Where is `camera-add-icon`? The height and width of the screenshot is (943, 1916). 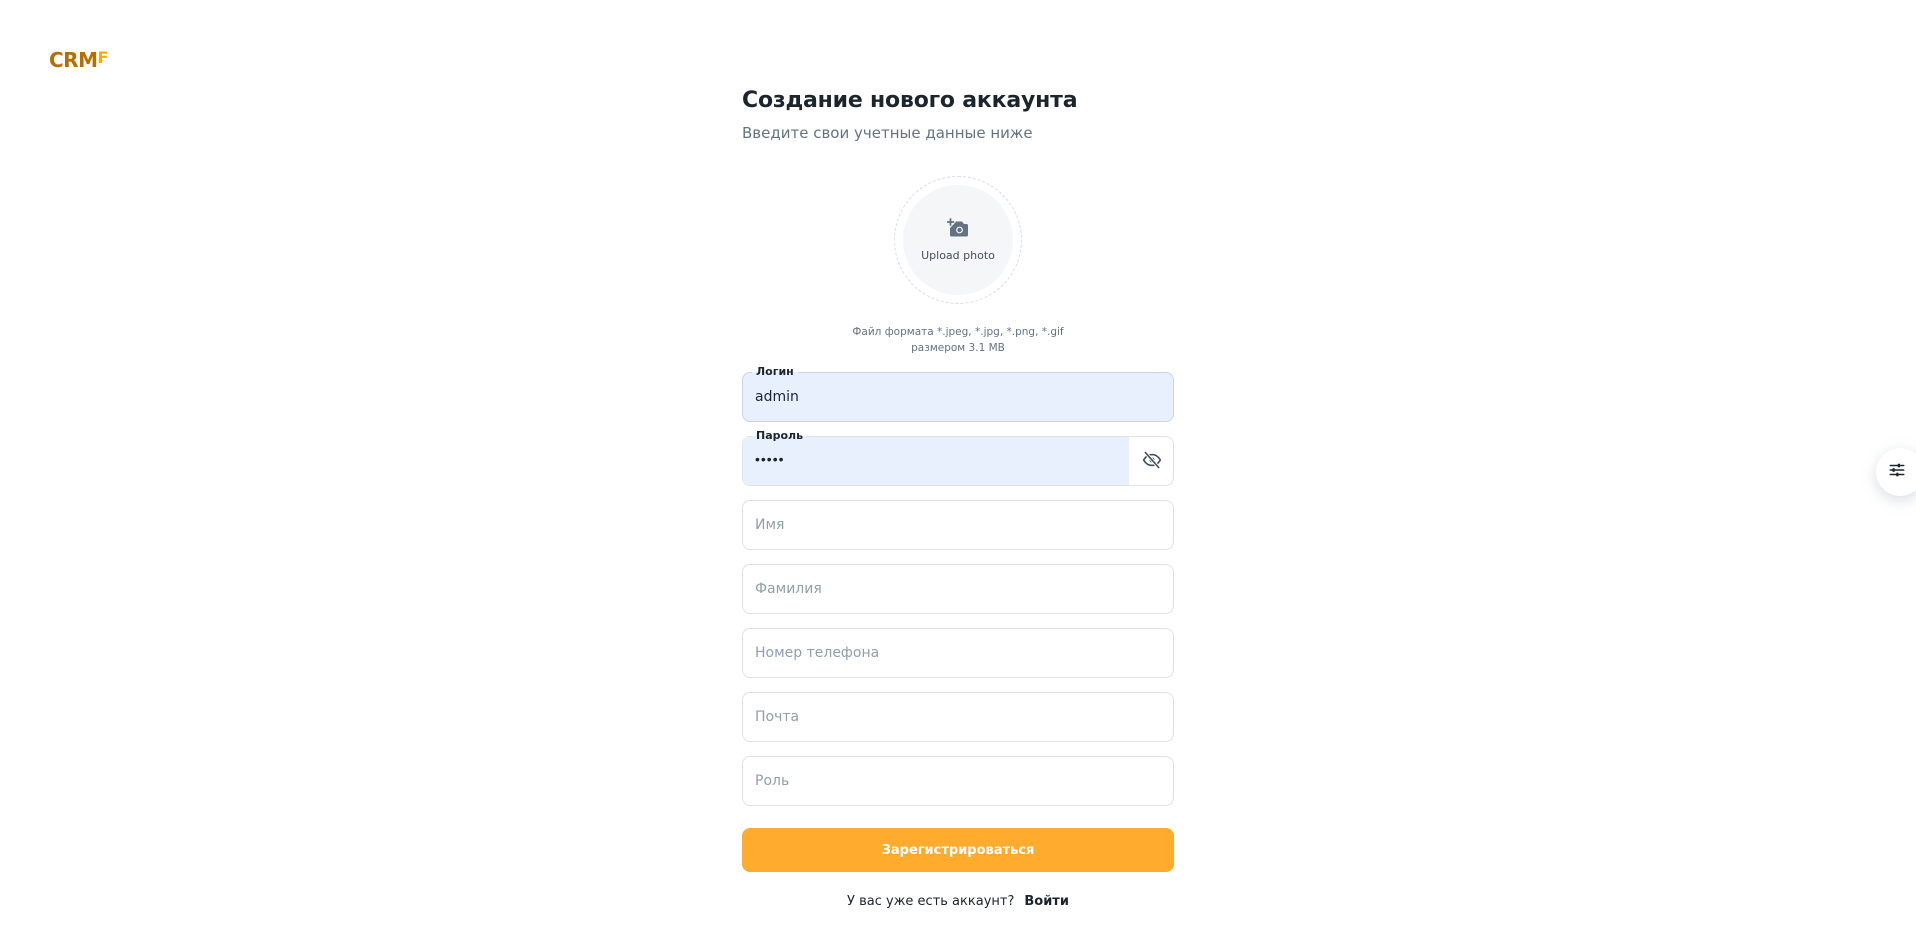 camera-add-icon is located at coordinates (957, 230).